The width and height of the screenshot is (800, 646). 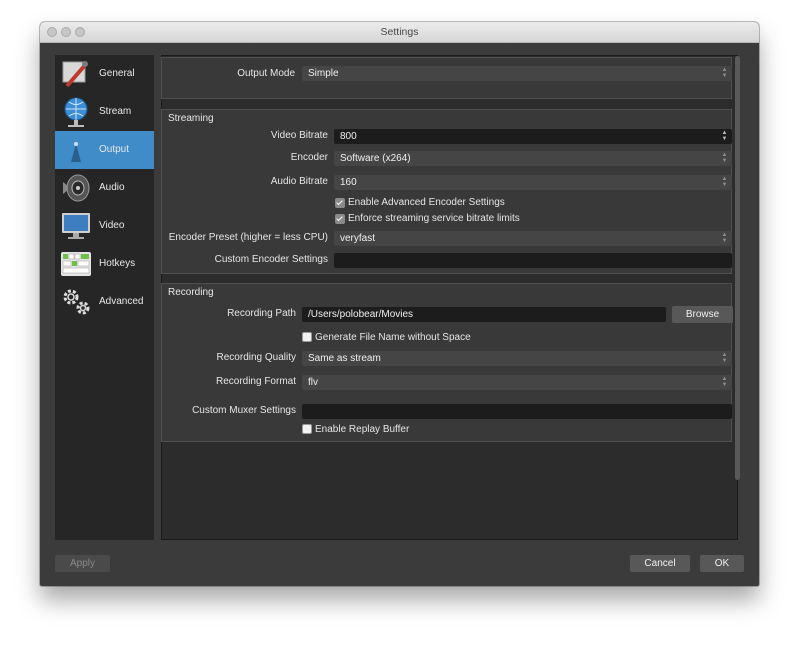 I want to click on enforce-limits-label: Enforce streaming service bitrate limits, so click(x=434, y=218).